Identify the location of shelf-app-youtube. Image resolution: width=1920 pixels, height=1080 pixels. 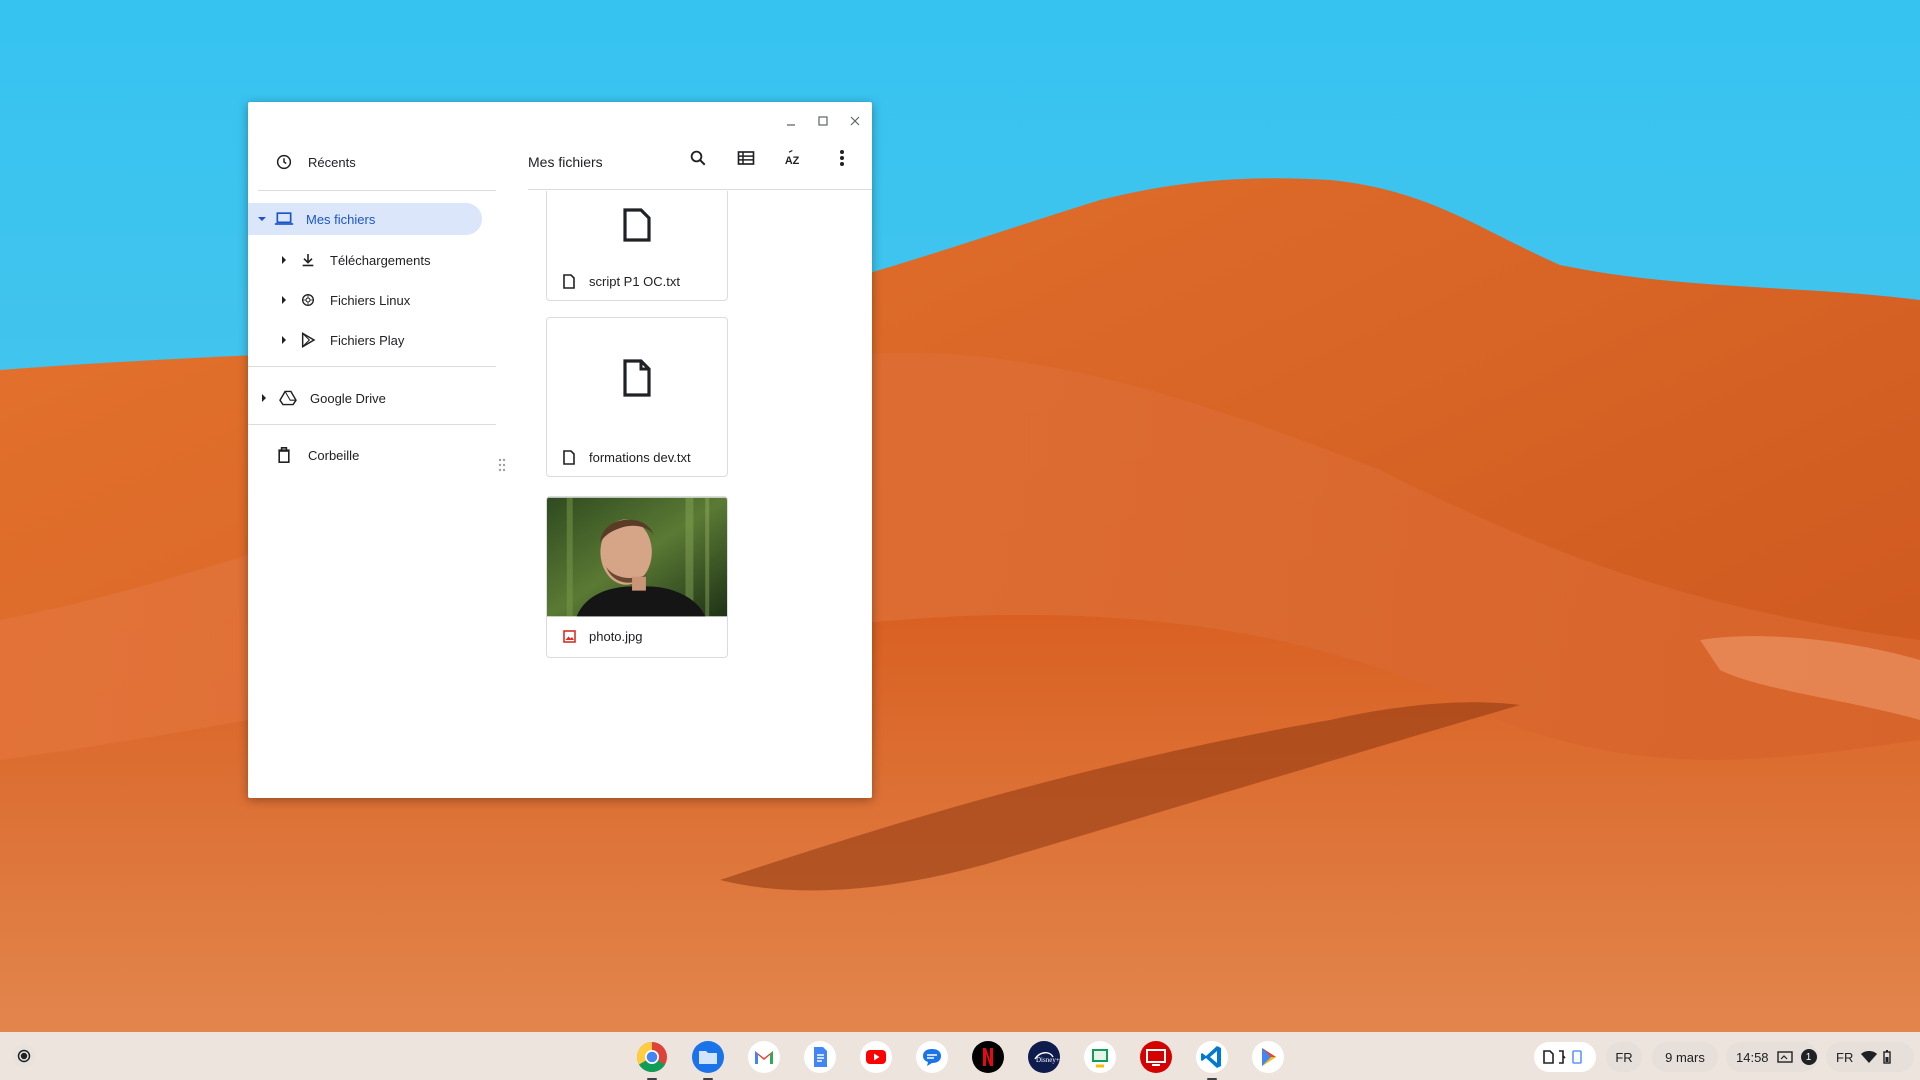
(876, 1057).